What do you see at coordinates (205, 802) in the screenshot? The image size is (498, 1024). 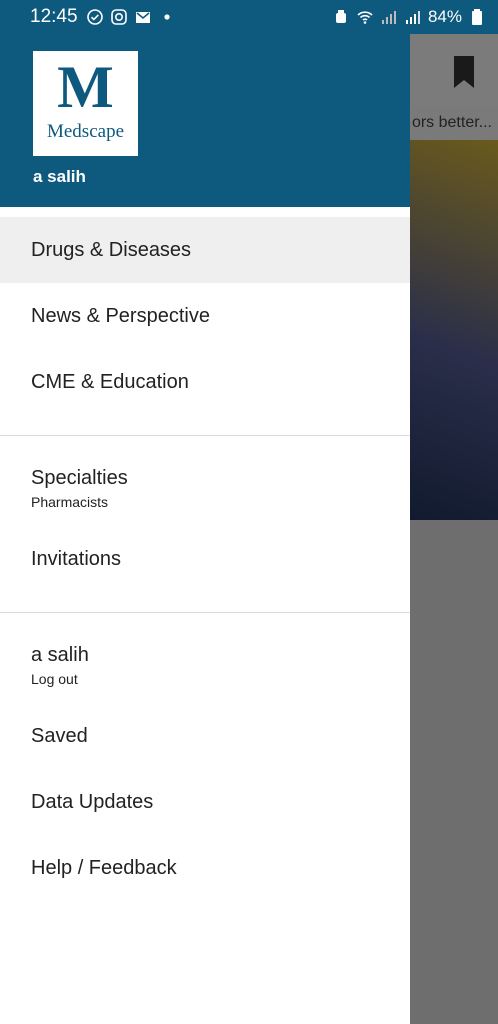 I see `menu-item-data-updates: Data Updates` at bounding box center [205, 802].